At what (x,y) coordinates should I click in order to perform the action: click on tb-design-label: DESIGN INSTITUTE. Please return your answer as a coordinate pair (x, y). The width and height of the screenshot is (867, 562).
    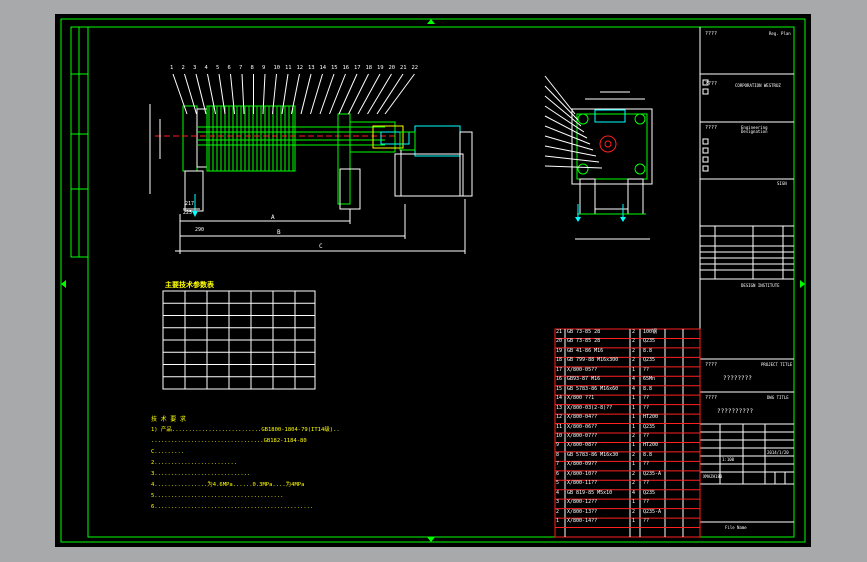
    Looking at the image, I should click on (760, 285).